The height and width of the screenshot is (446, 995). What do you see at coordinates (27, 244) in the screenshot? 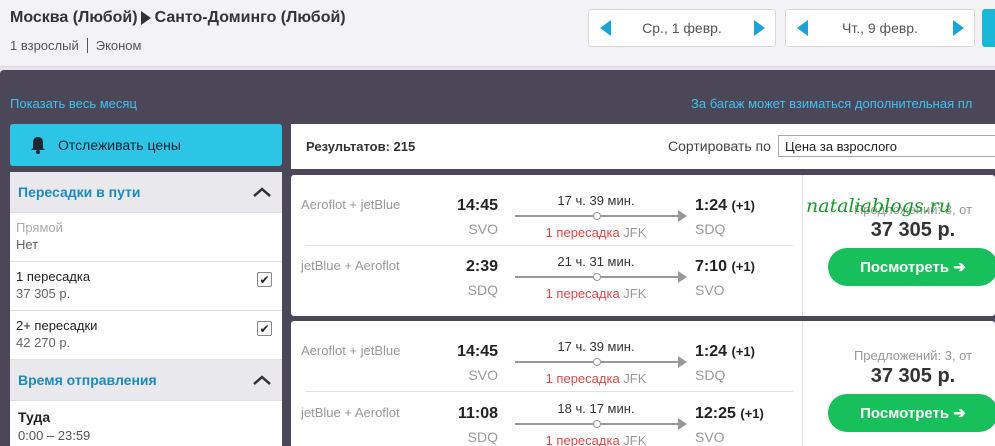
I see `stops-option-price: Нет` at bounding box center [27, 244].